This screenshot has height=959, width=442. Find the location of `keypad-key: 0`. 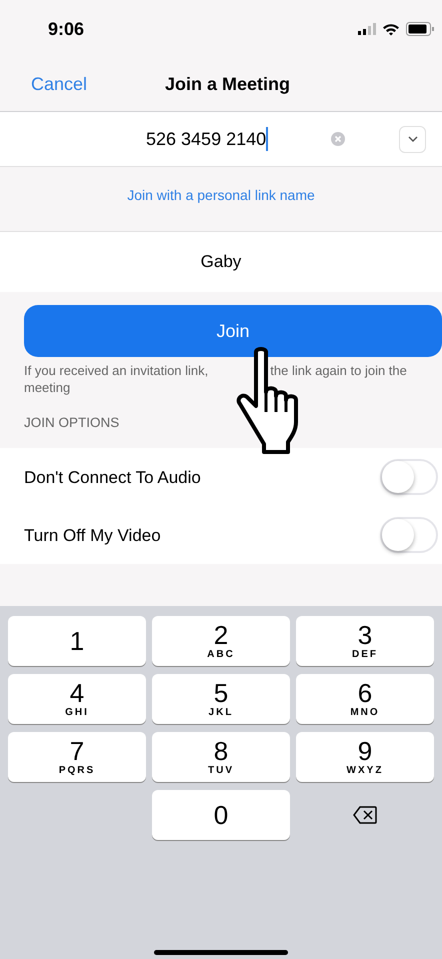

keypad-key: 0 is located at coordinates (221, 815).